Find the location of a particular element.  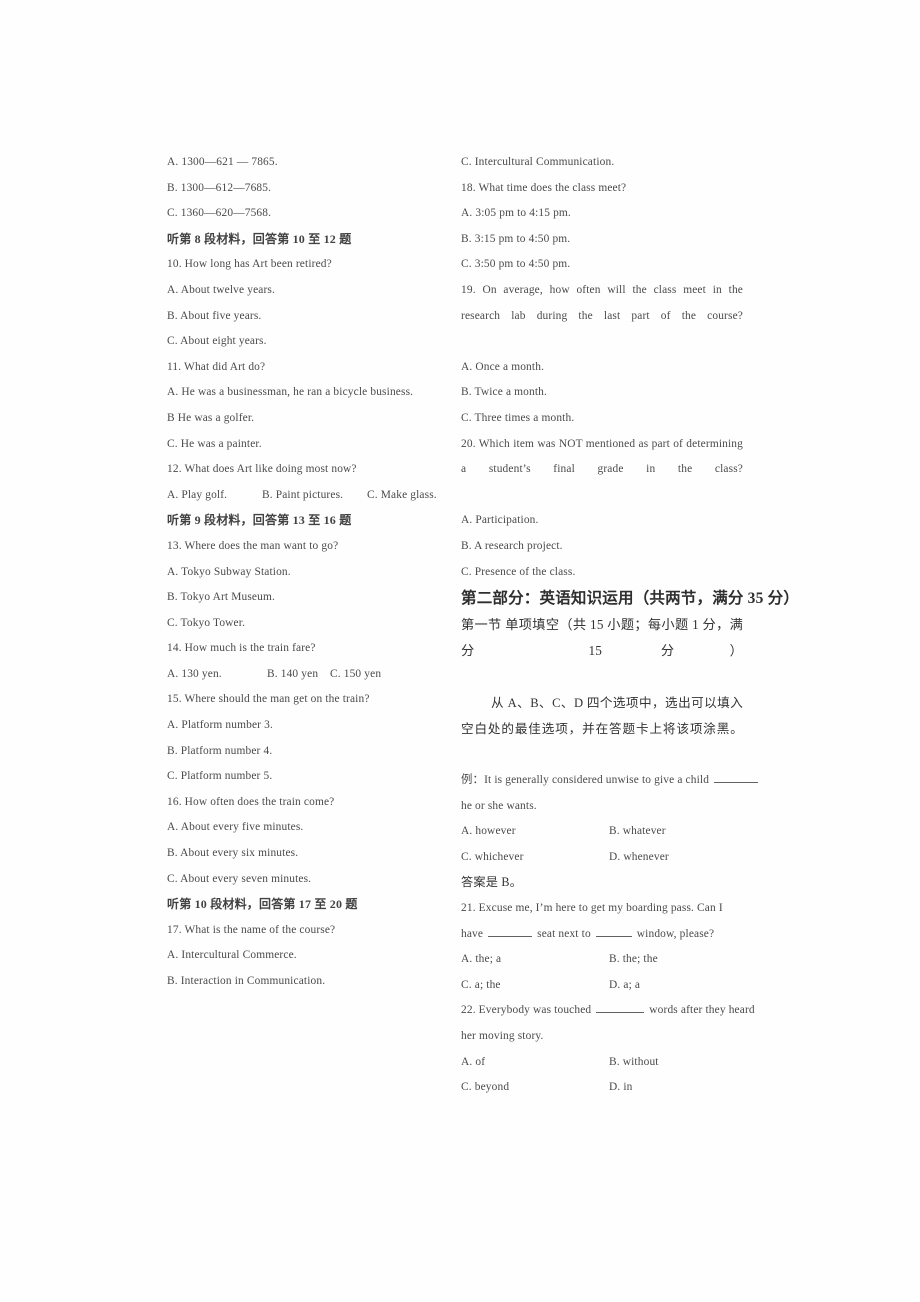

text-line: C. About every seven minutes. is located at coordinates (239, 878).